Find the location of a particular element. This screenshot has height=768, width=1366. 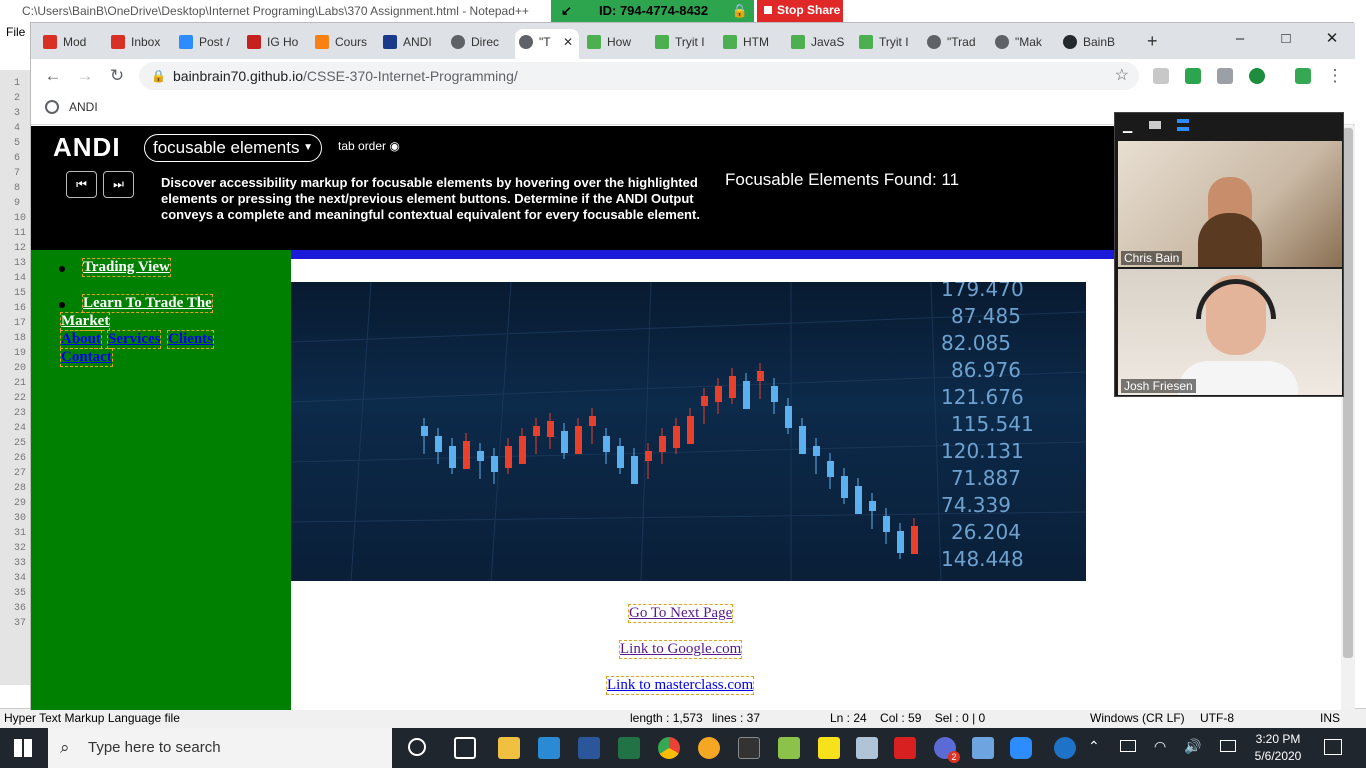

nav-trading-view: Trading View is located at coordinates (126, 267).